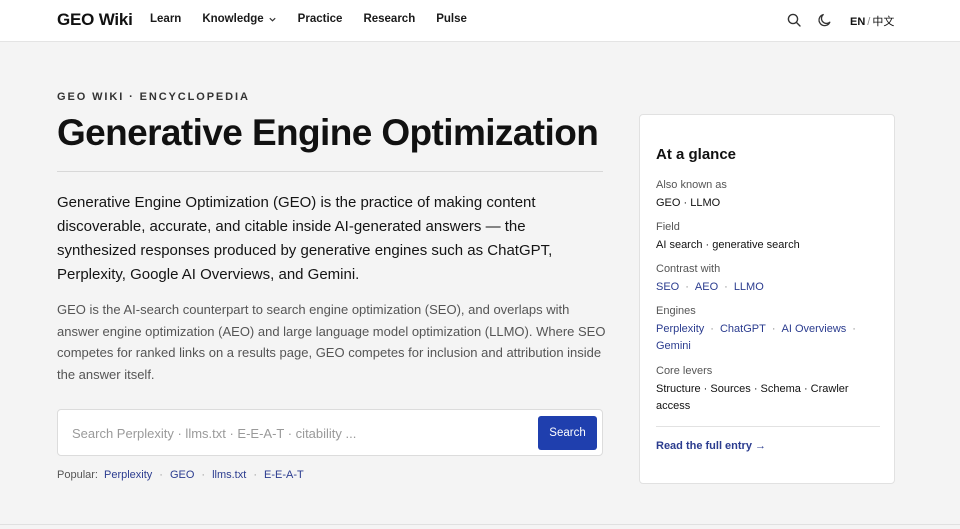 Image resolution: width=960 pixels, height=529 pixels. What do you see at coordinates (769, 195) in the screenshot?
I see `fact-aka: Also known as GEO · LLMO` at bounding box center [769, 195].